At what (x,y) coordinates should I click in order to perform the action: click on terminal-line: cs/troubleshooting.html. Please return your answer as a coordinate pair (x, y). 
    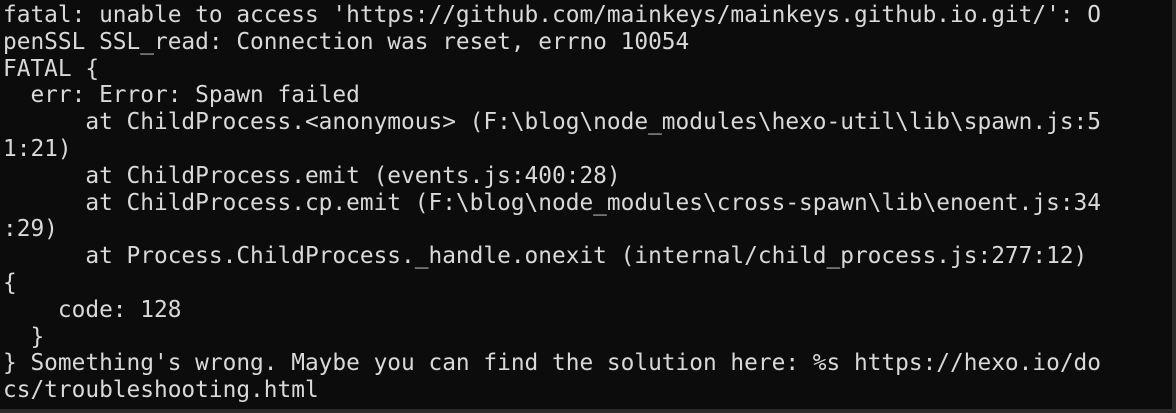
    Looking at the image, I should click on (161, 390).